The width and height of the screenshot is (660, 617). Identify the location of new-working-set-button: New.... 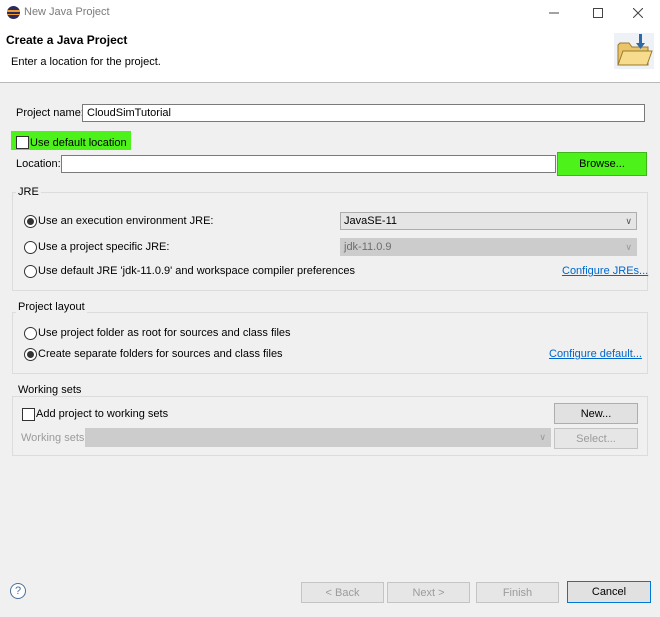
(596, 413).